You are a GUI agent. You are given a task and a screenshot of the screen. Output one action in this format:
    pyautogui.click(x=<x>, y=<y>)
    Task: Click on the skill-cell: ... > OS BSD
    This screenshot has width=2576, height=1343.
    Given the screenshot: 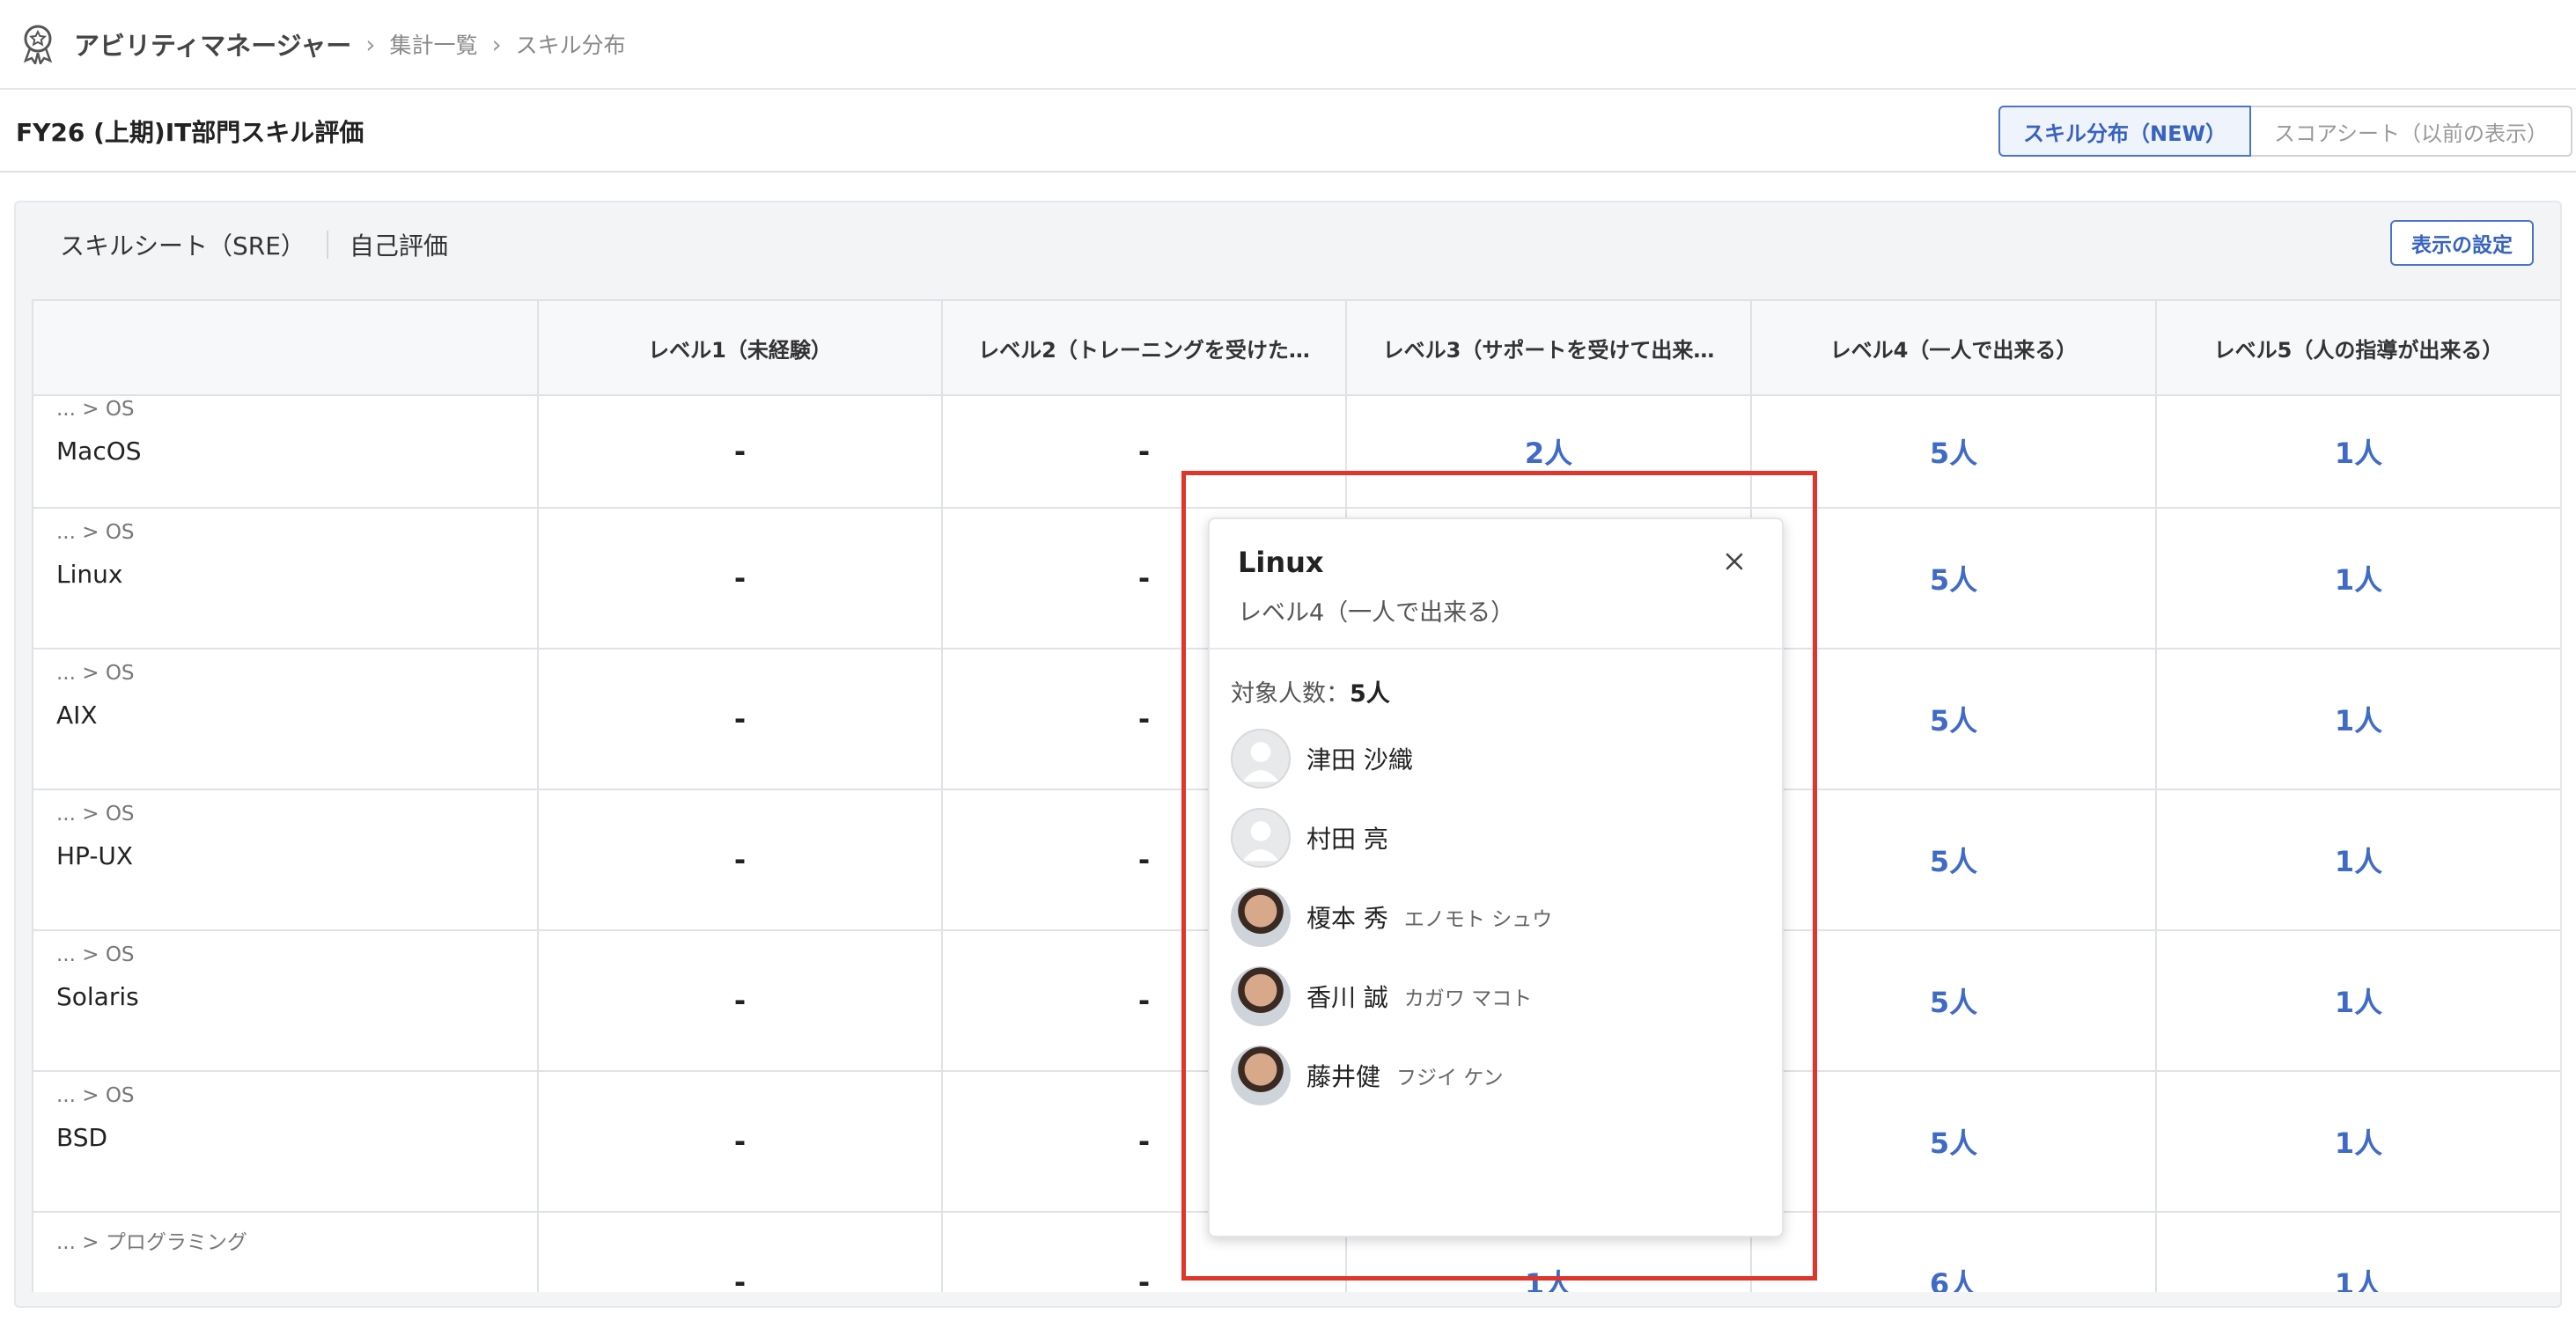 What is the action you would take?
    pyautogui.click(x=286, y=1141)
    